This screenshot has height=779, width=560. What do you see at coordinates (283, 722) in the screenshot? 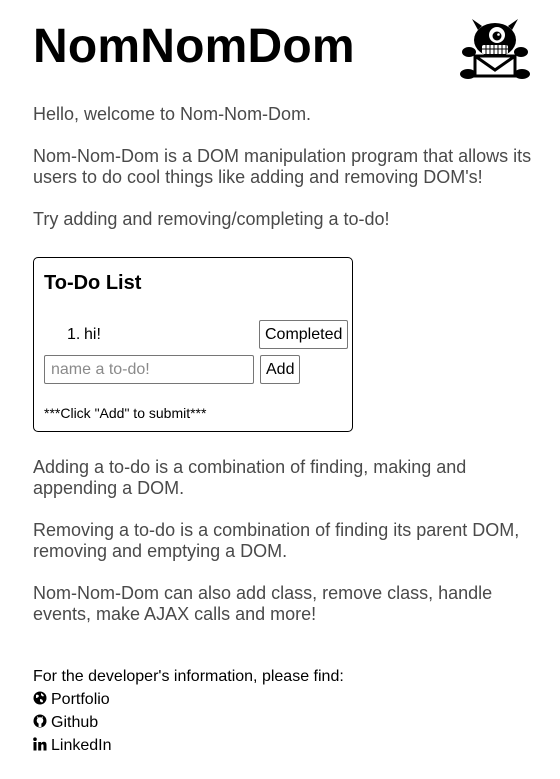
I see `github-link: Github` at bounding box center [283, 722].